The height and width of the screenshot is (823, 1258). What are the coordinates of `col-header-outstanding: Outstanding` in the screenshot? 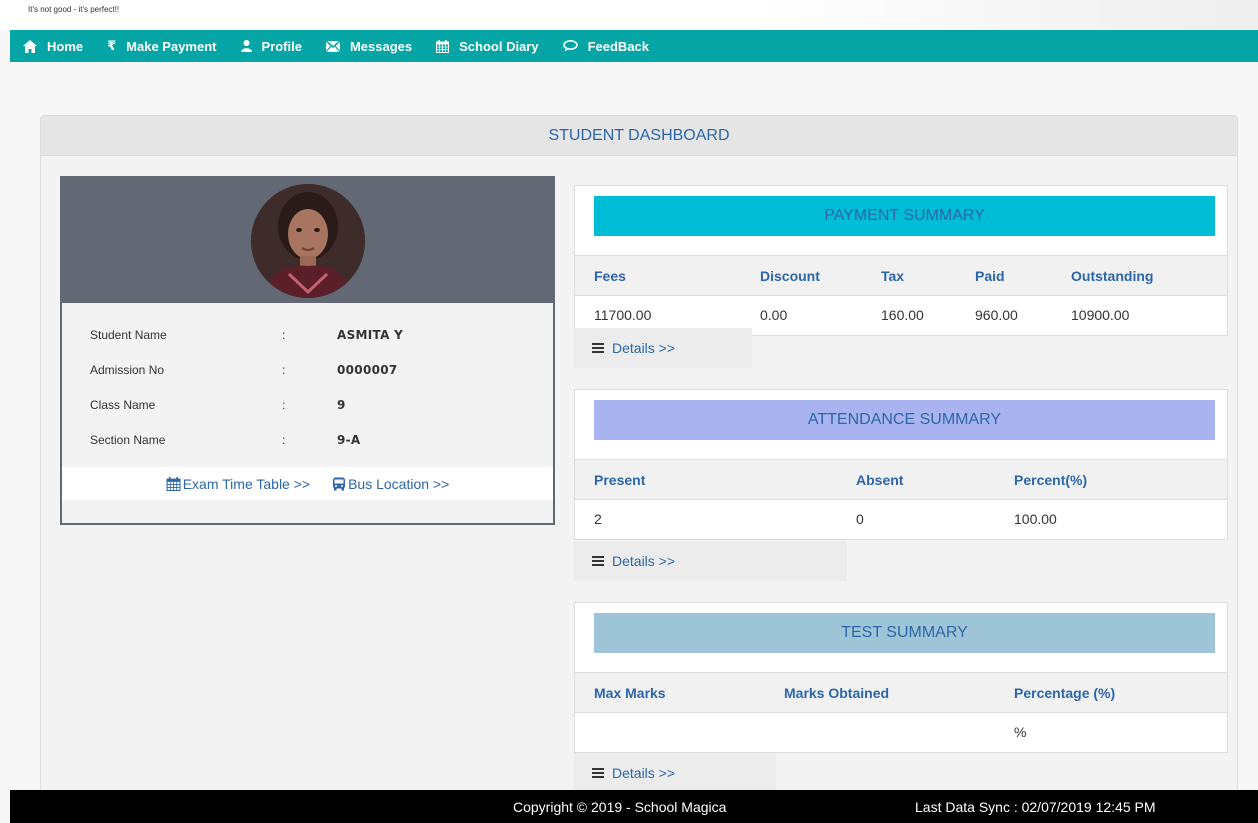 It's located at (1139, 275).